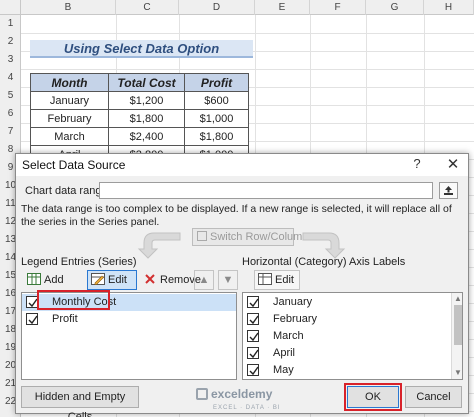 This screenshot has width=474, height=417. I want to click on table-cell: $1,200, so click(146, 100).